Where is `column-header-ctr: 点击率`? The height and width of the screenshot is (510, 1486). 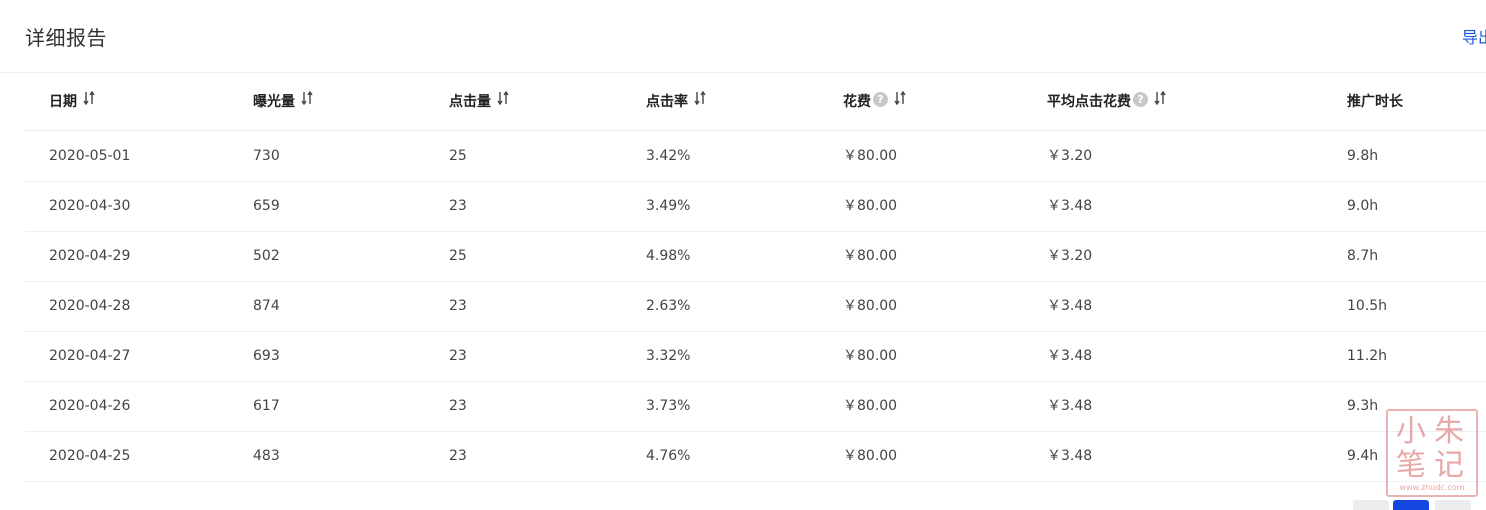
column-header-ctr: 点击率 is located at coordinates (676, 102).